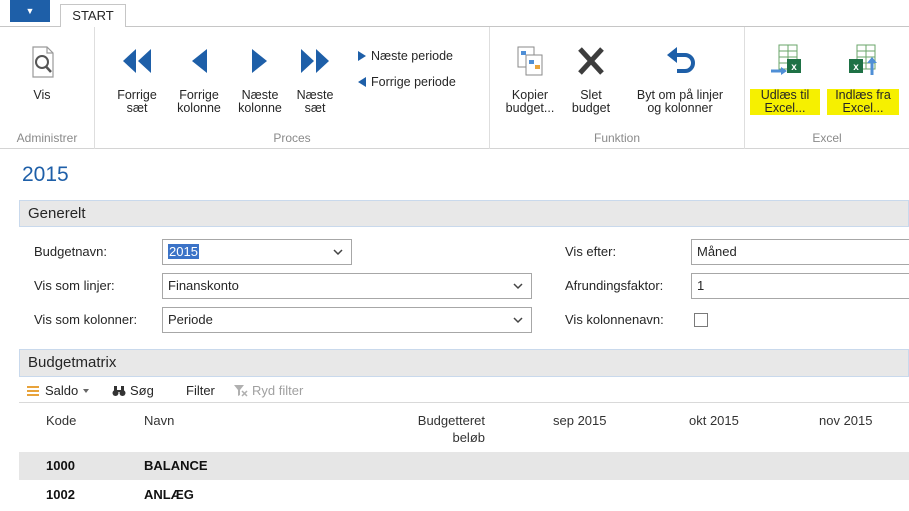 Image resolution: width=909 pixels, height=511 pixels. I want to click on small-arrow-left-icon, so click(362, 82).